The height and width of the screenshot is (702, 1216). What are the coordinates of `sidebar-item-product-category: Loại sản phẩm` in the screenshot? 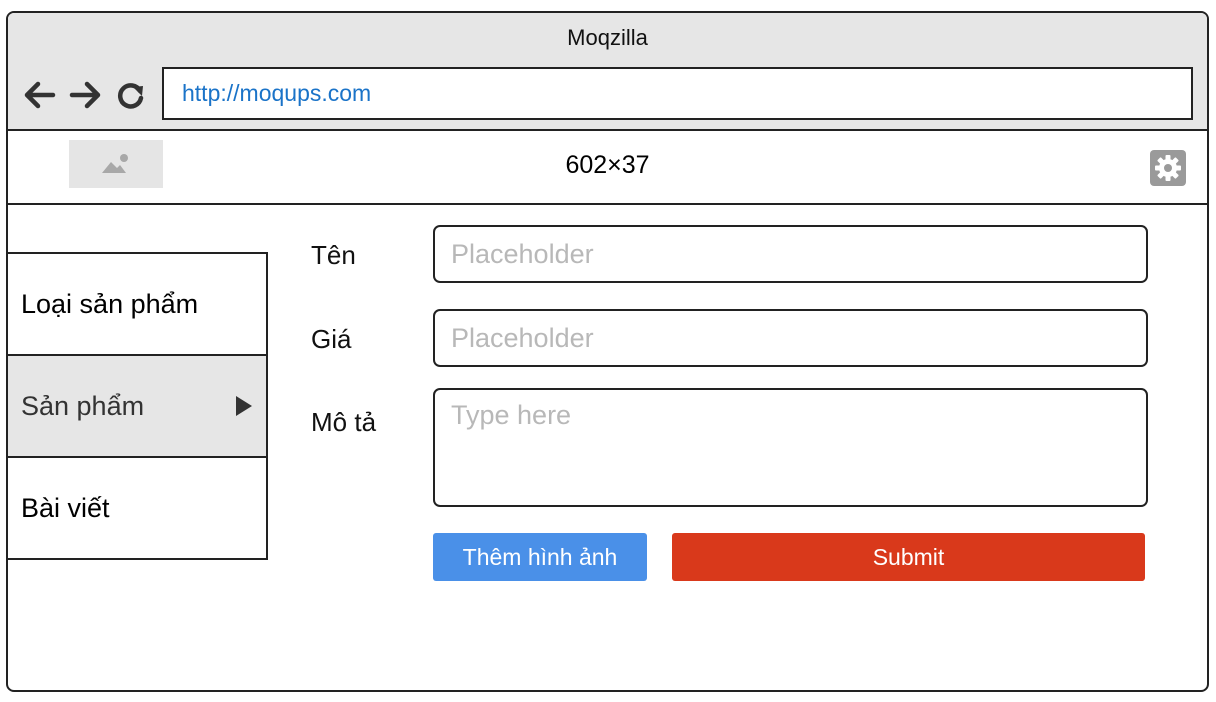 It's located at (137, 305).